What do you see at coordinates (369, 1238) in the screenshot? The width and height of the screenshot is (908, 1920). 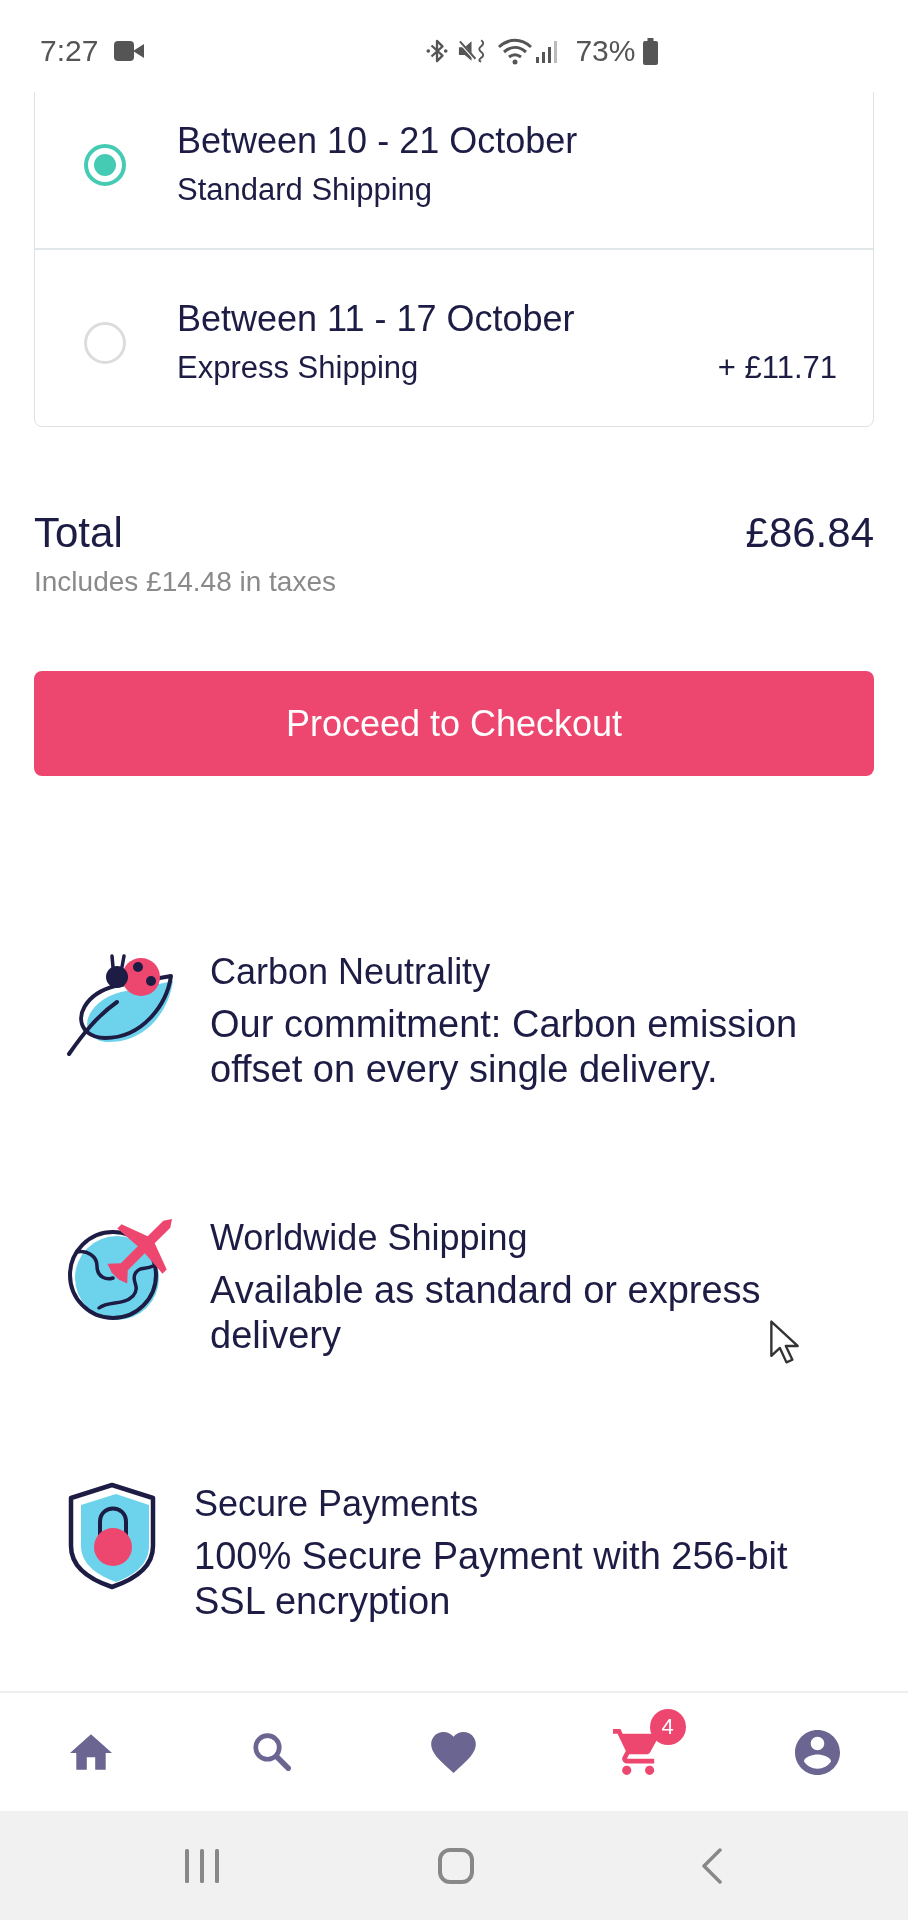 I see `feature-title: Worldwide Shipping` at bounding box center [369, 1238].